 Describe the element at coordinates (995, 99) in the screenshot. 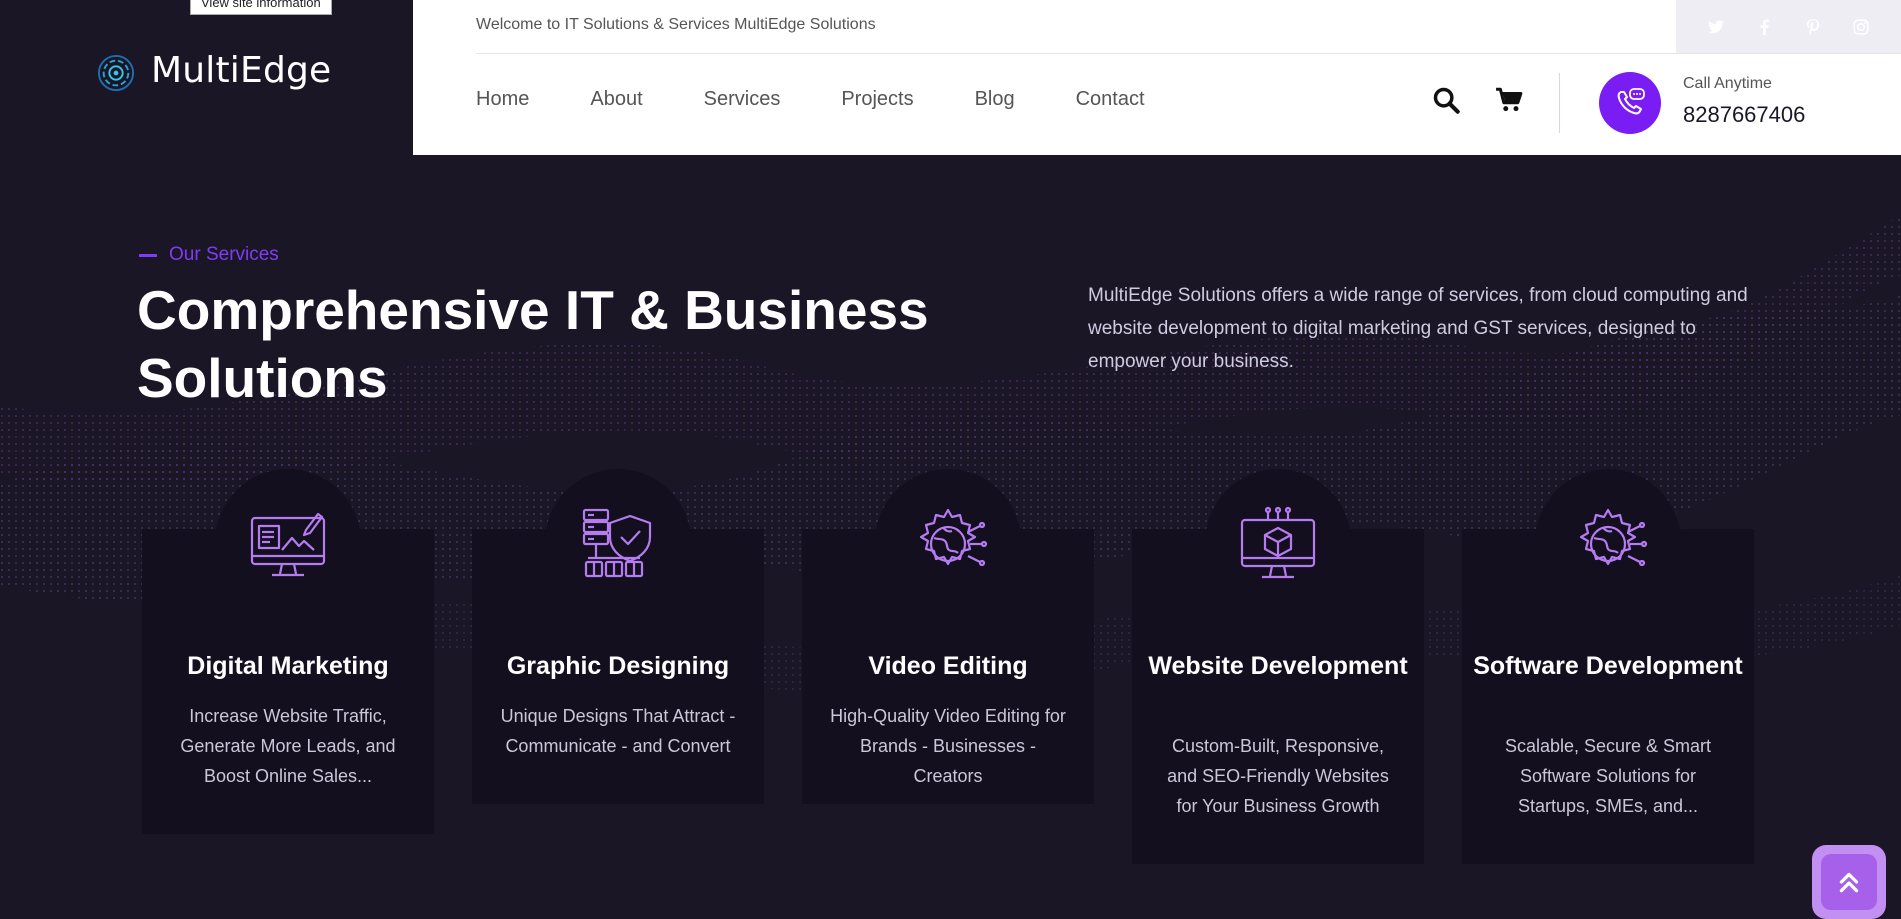

I see `nav-blog: Blog` at that location.